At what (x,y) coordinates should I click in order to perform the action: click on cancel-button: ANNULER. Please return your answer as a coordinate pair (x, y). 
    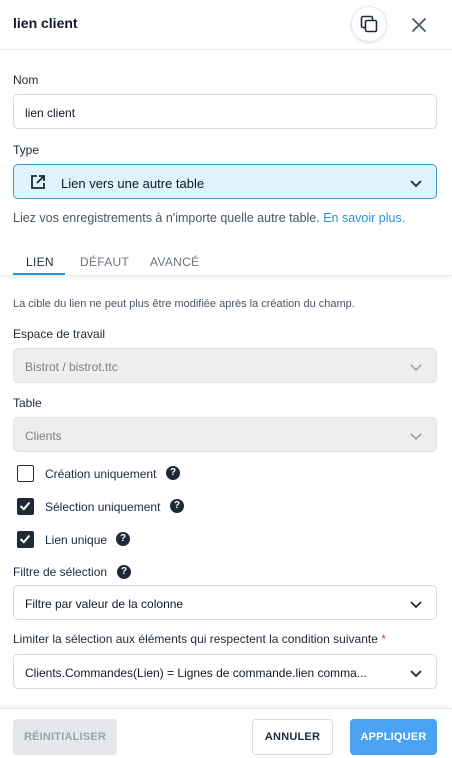
    Looking at the image, I should click on (292, 737).